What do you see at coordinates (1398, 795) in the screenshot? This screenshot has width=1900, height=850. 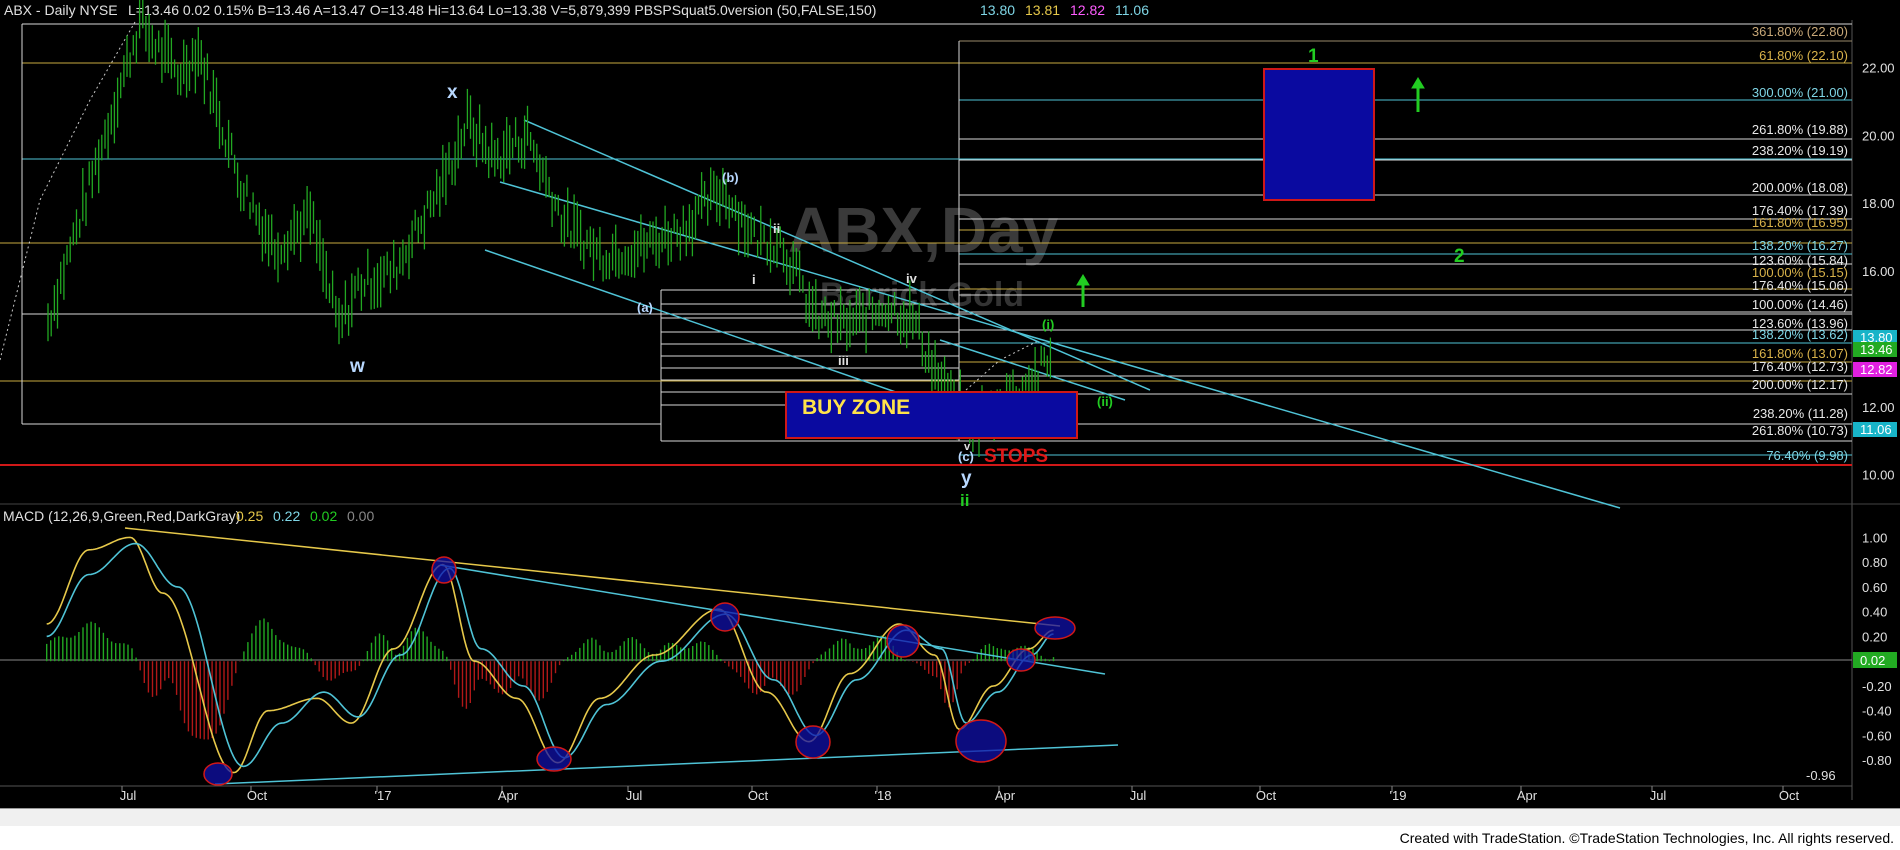 I see `time-axis-label: '19` at bounding box center [1398, 795].